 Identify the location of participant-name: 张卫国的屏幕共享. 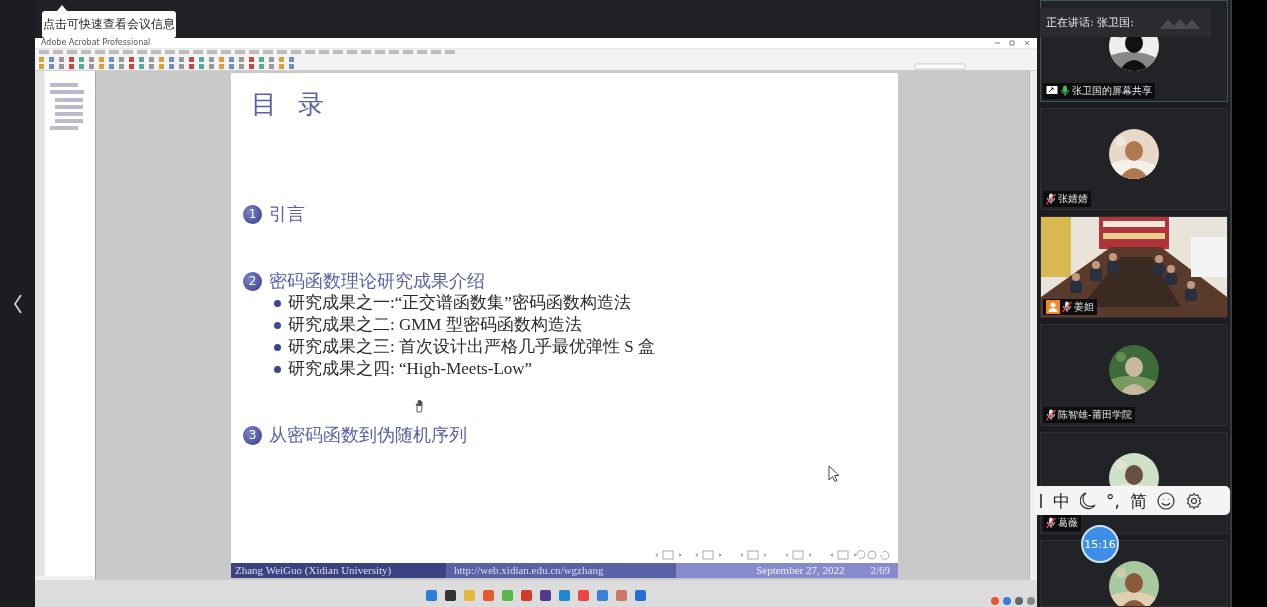
(1112, 91).